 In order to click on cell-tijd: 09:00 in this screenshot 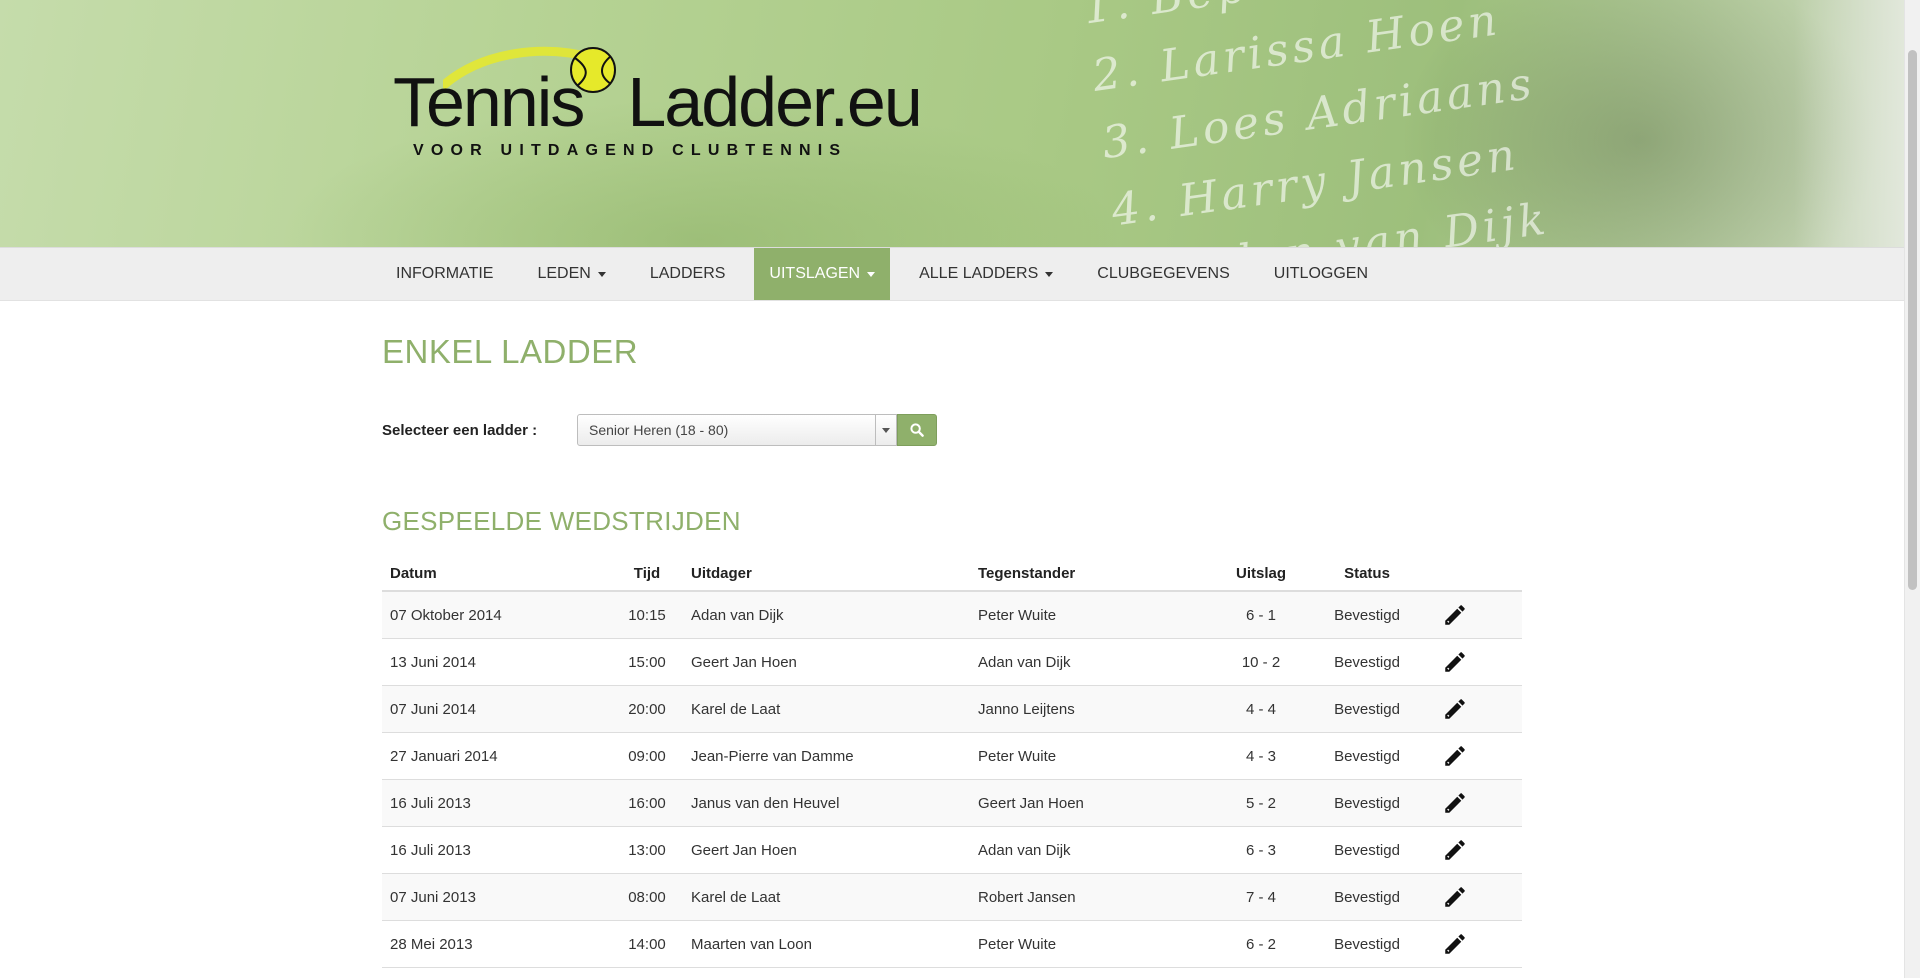, I will do `click(647, 756)`.